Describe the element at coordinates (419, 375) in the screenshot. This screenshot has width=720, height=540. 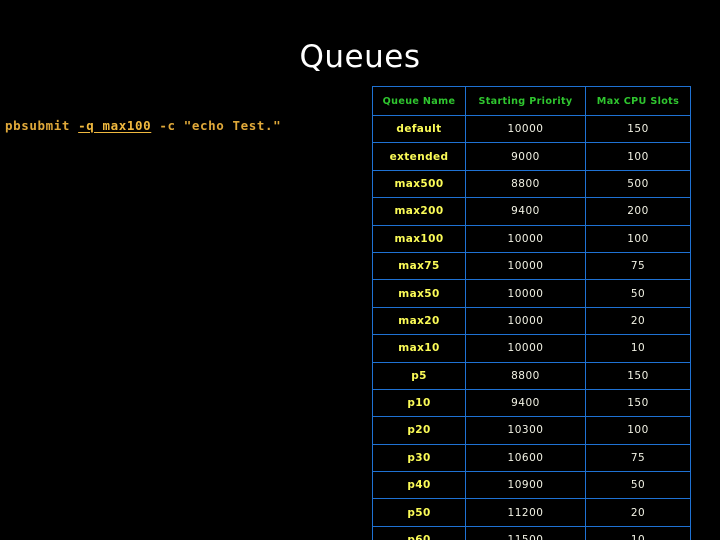
I see `cell-queue-name: p5` at that location.